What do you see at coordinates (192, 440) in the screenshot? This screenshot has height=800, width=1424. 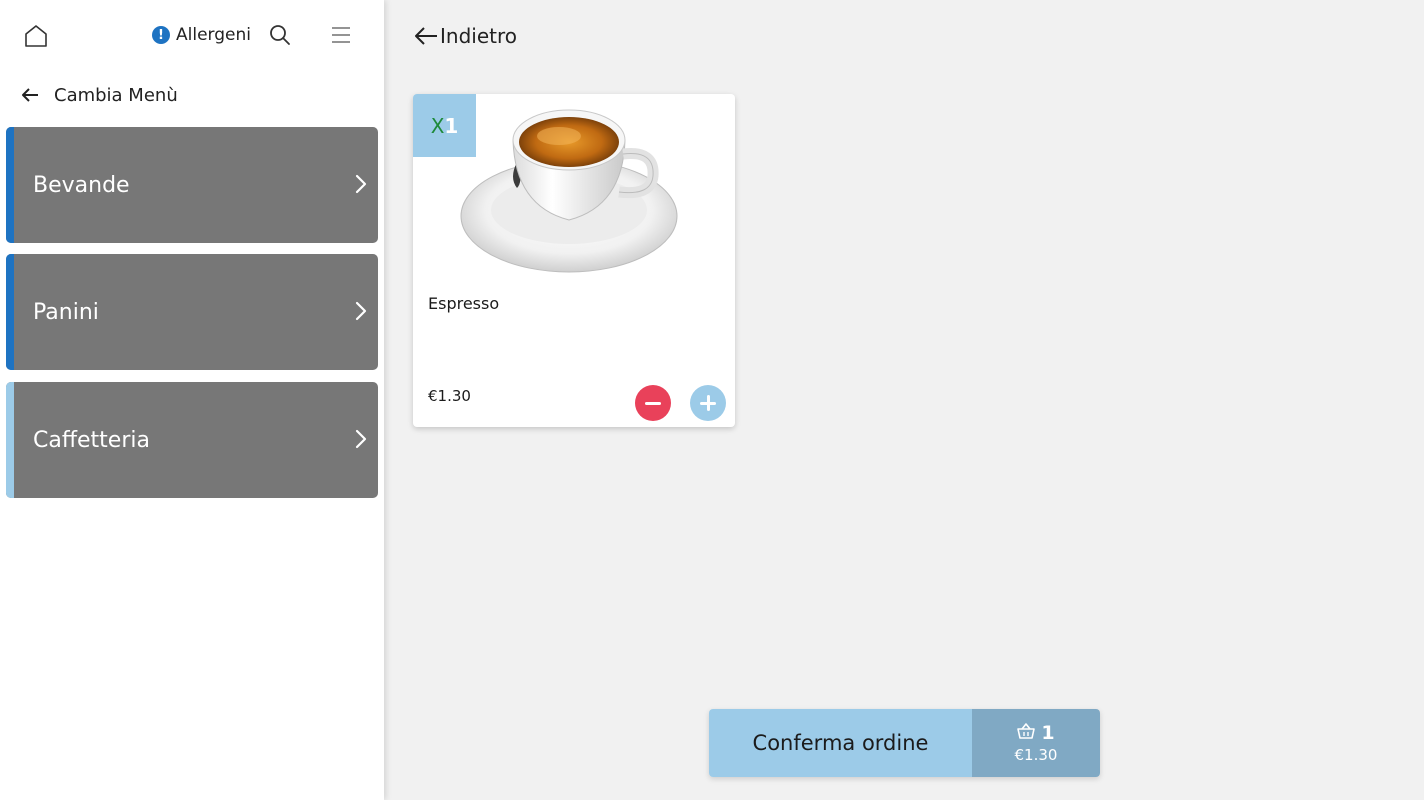 I see `category-caffetteria: Caffetteria` at bounding box center [192, 440].